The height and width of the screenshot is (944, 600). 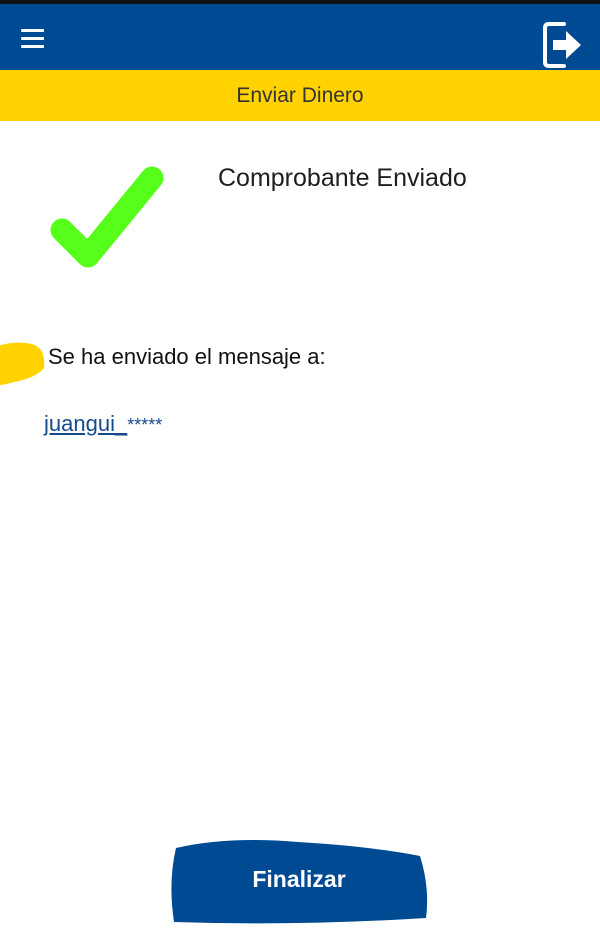 What do you see at coordinates (145, 425) in the screenshot?
I see `recipient-masked-text: *****` at bounding box center [145, 425].